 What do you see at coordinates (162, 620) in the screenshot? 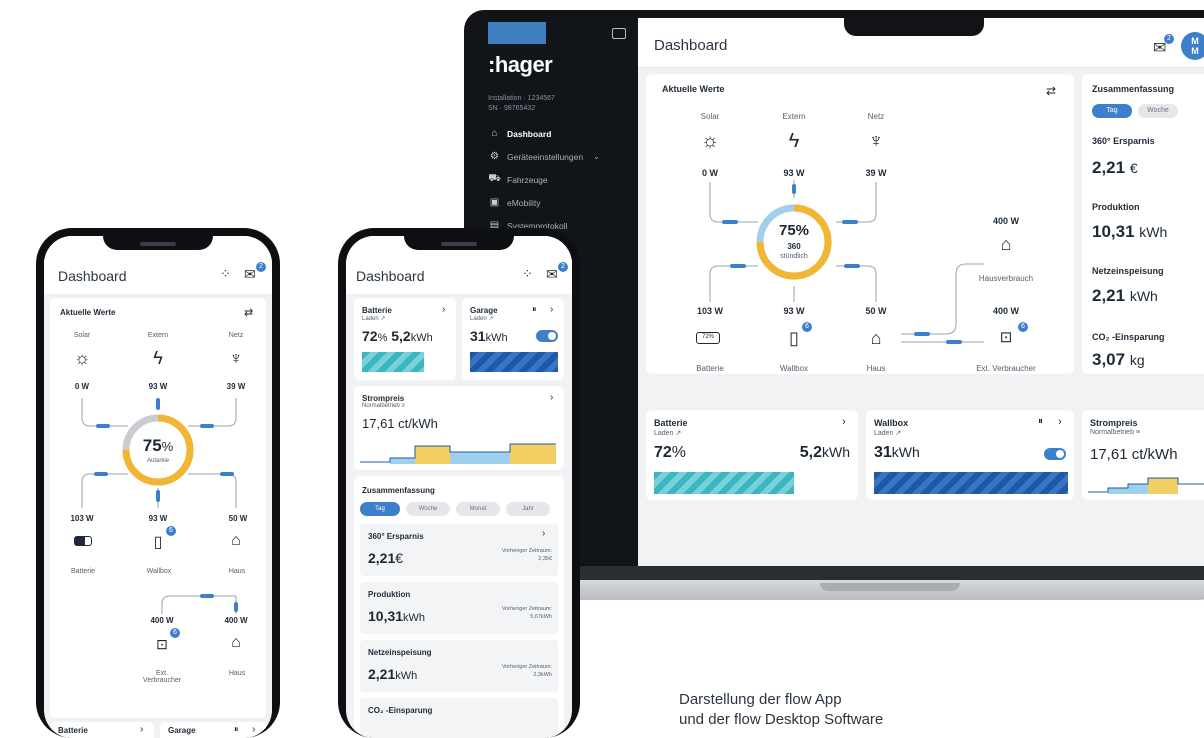
I see `ext-verbraucher-value: 400 W` at bounding box center [162, 620].